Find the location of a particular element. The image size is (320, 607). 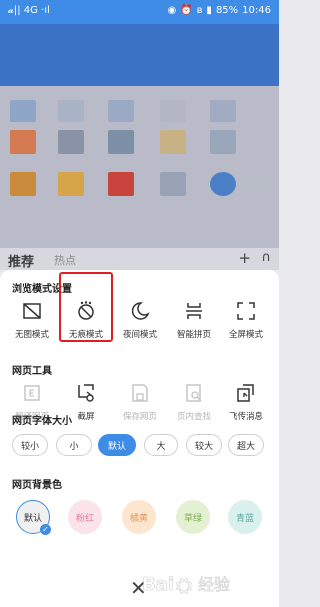

check-icon: ✓ is located at coordinates (45, 529).